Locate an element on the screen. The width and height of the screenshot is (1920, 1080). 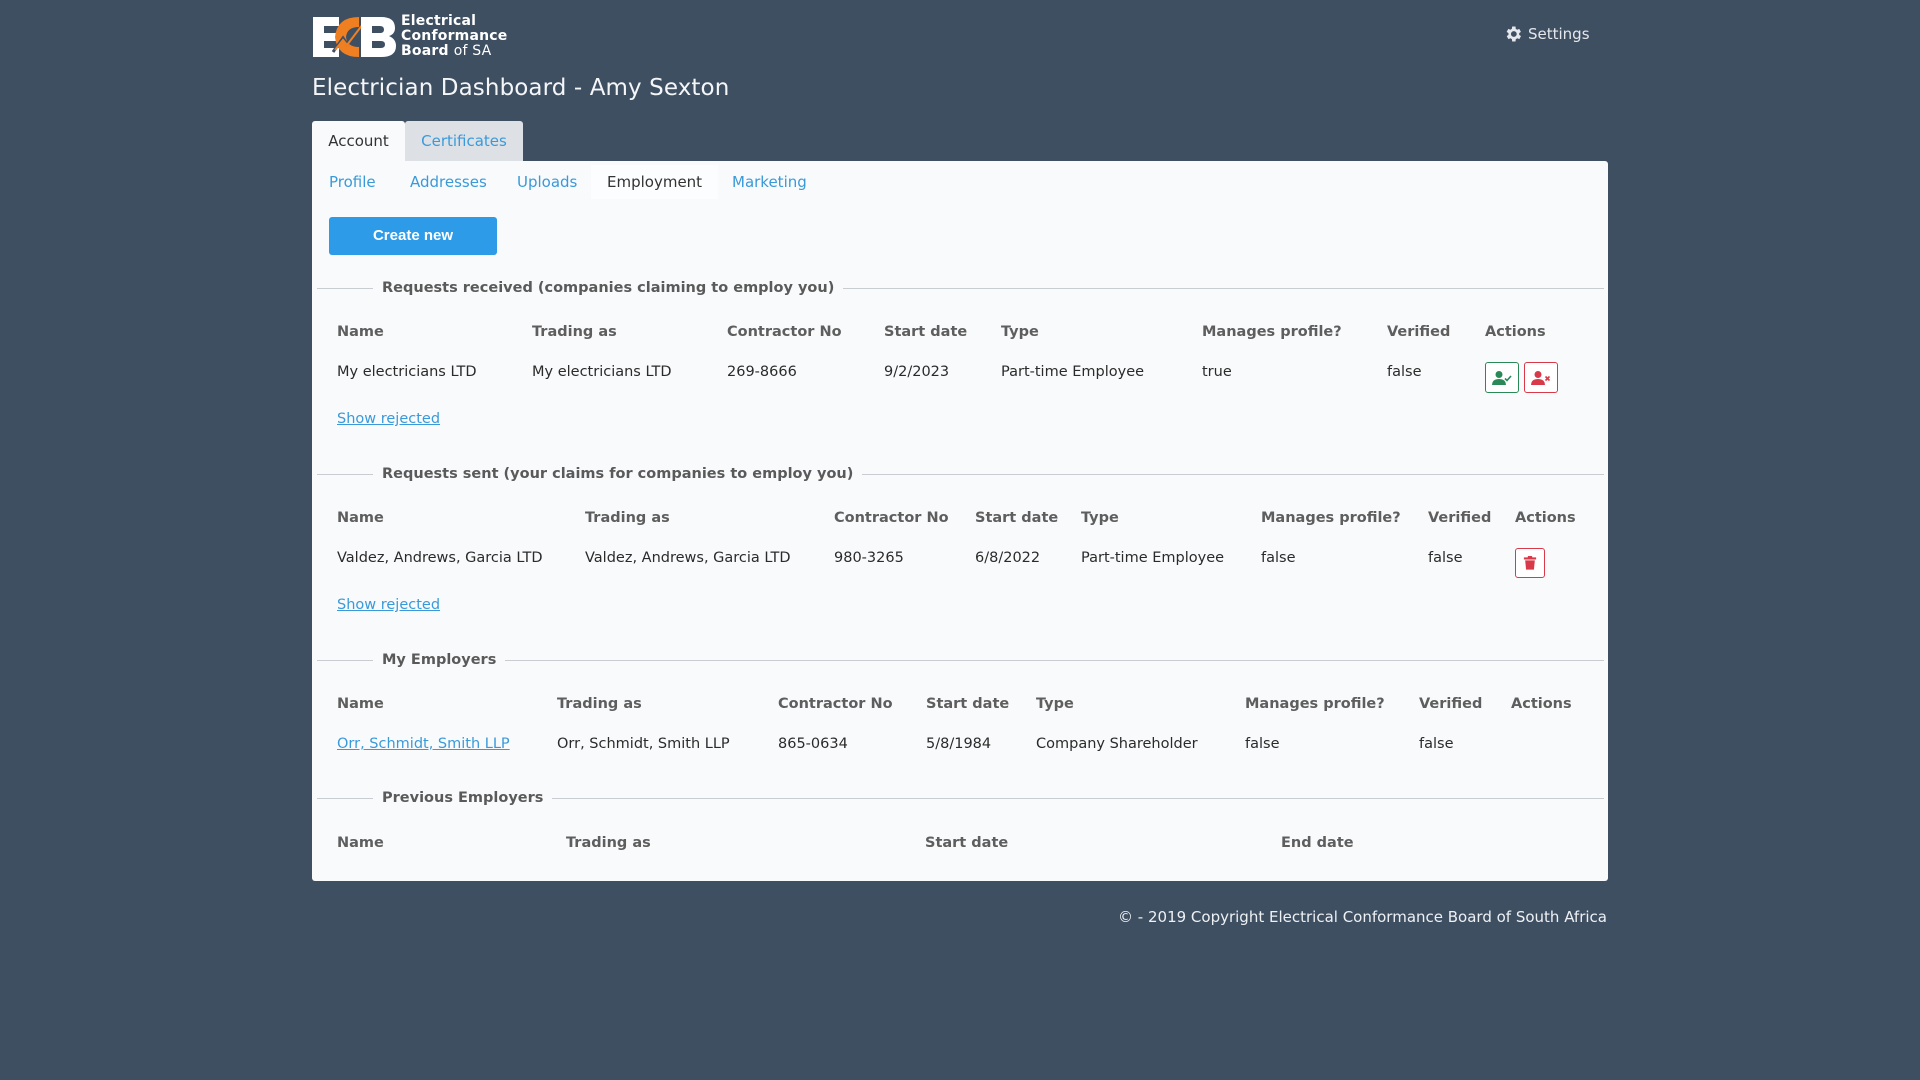
subtab-uploads: Uploads is located at coordinates (547, 182).